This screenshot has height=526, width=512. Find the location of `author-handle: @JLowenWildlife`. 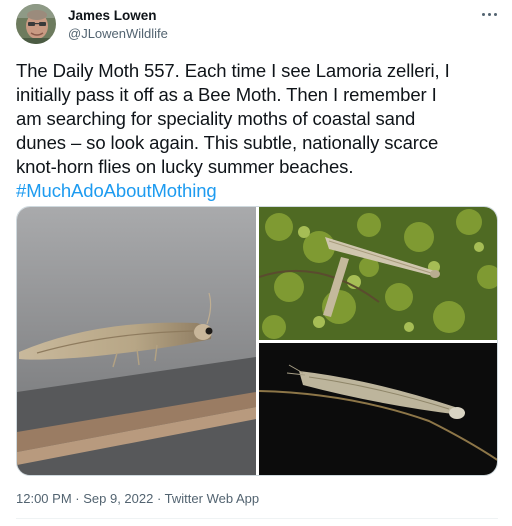

author-handle: @JLowenWildlife is located at coordinates (118, 33).